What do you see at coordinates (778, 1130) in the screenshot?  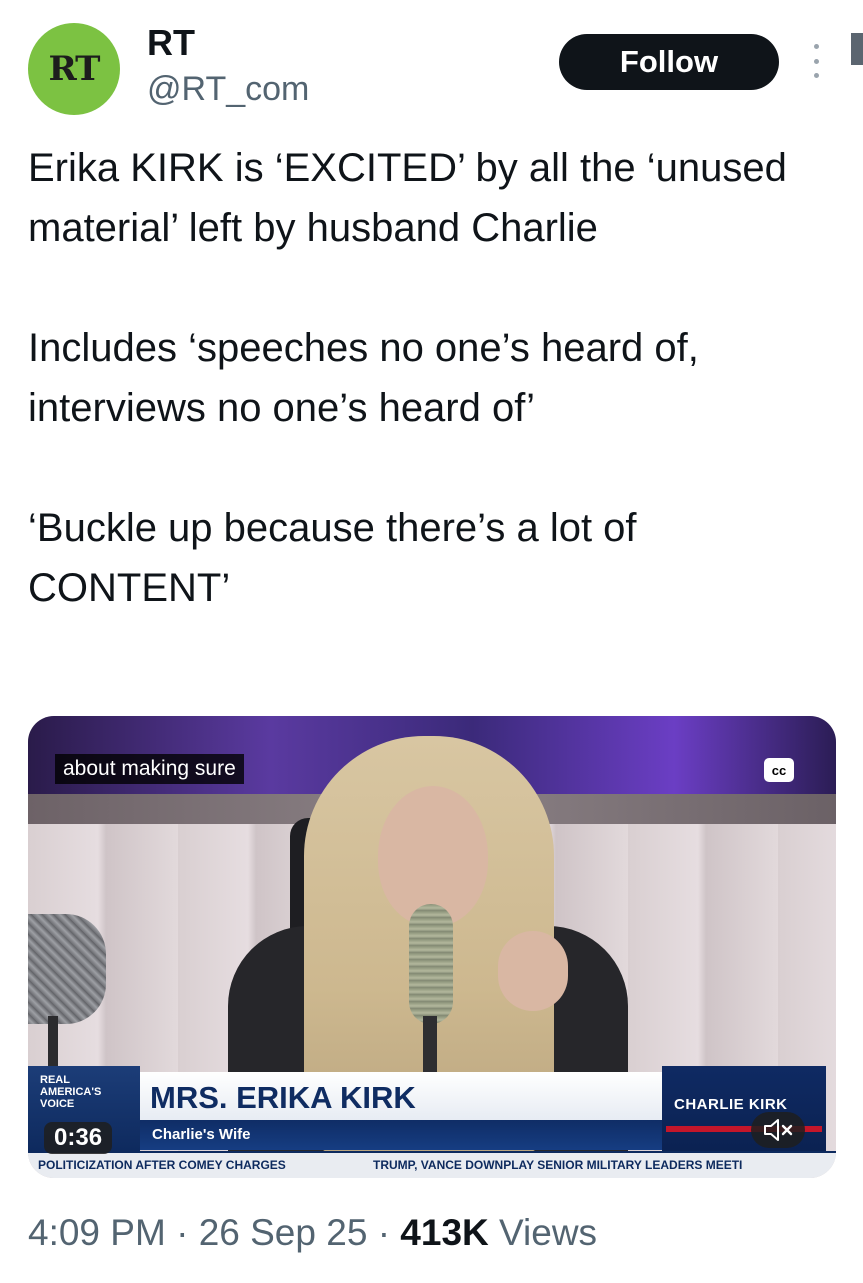 I see `speaker-muted-icon` at bounding box center [778, 1130].